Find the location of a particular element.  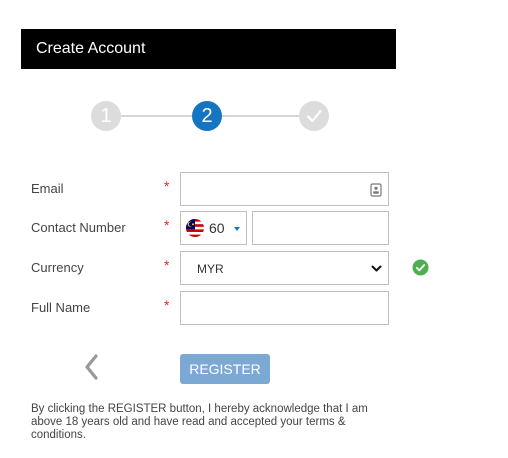

email-row: Email * is located at coordinates (254, 189).